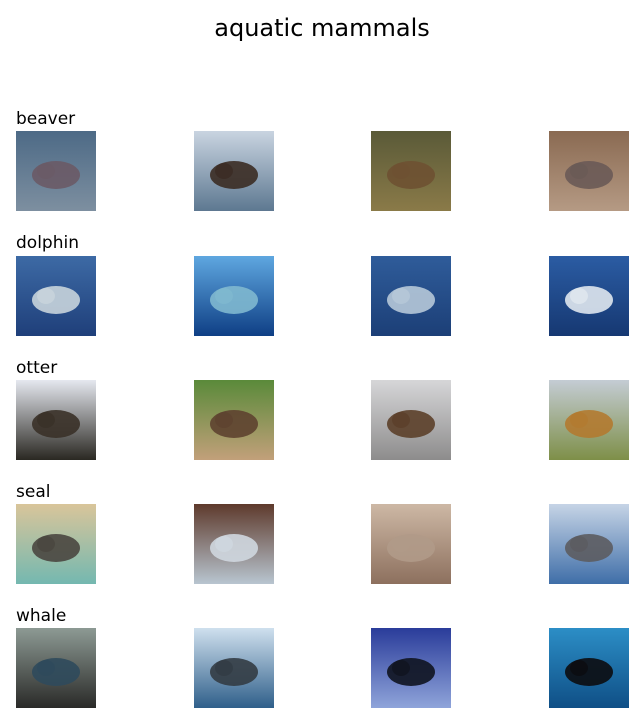 Image resolution: width=644 pixels, height=724 pixels. What do you see at coordinates (37, 368) in the screenshot?
I see `row-label-otter: otter` at bounding box center [37, 368].